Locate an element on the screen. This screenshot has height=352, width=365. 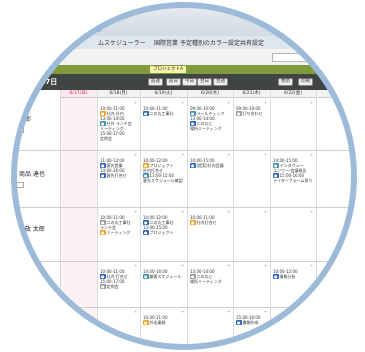
event-title: プロジェクト is located at coordinates (161, 232).